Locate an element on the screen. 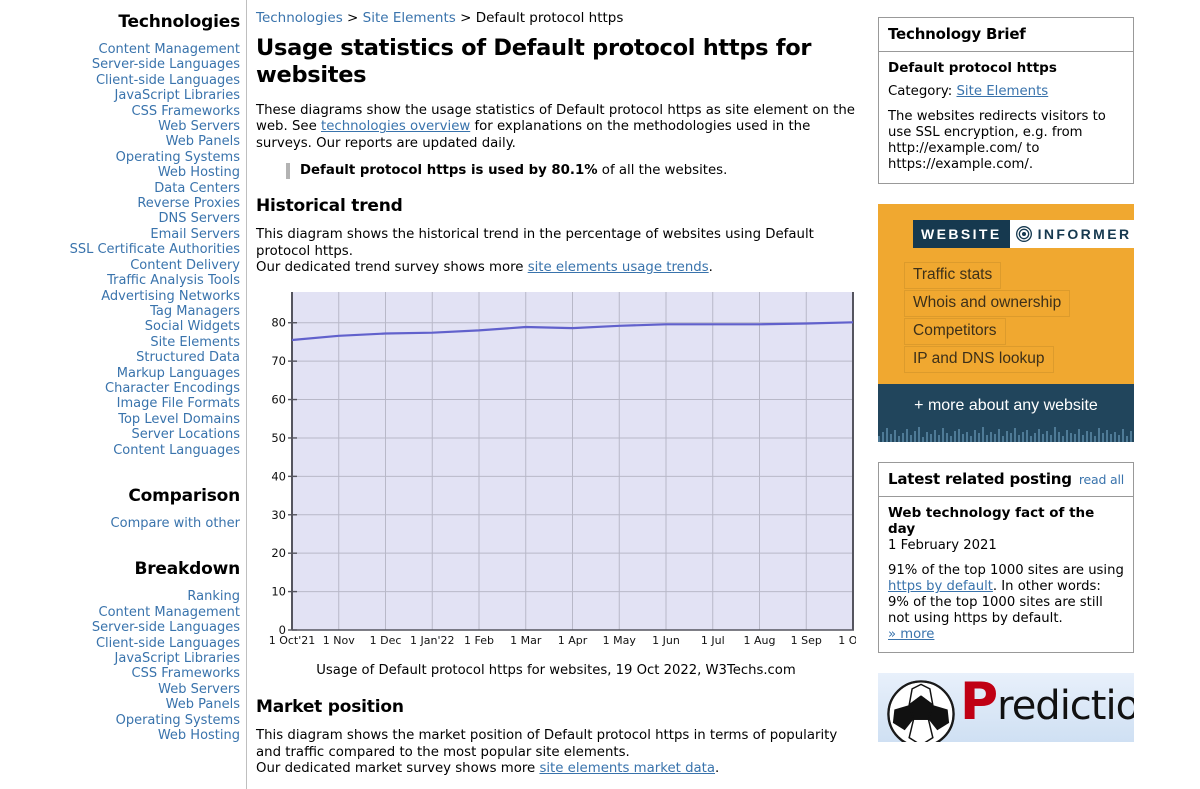 The image size is (1200, 789). https-by-default-link: https by default is located at coordinates (940, 586).